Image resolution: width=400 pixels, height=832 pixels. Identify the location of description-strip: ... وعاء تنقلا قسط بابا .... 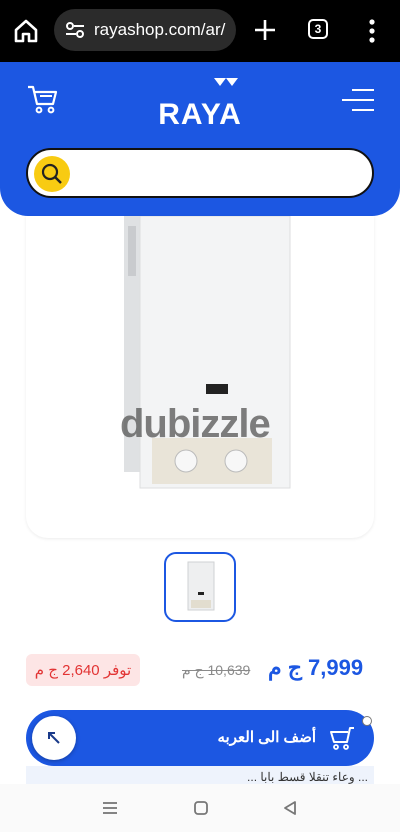
(200, 775).